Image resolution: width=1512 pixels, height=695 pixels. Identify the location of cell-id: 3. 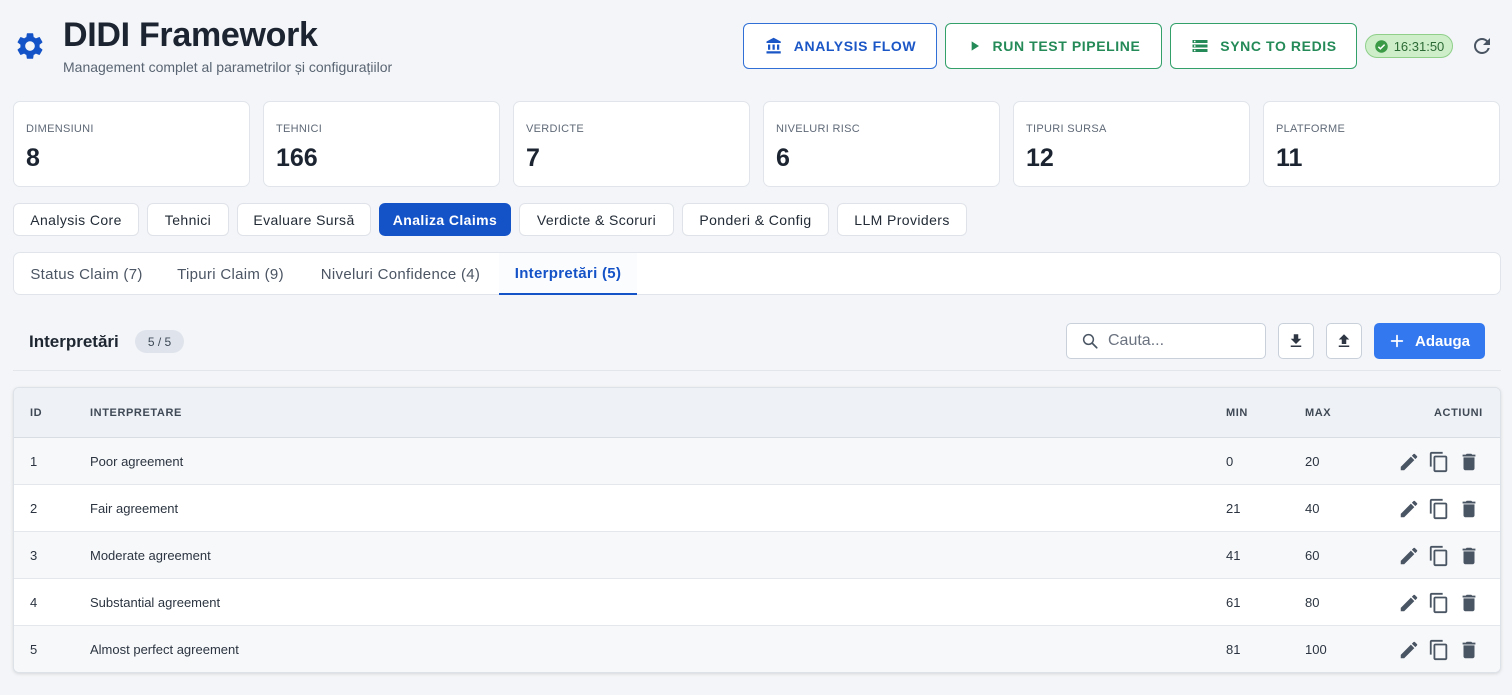
(34, 555).